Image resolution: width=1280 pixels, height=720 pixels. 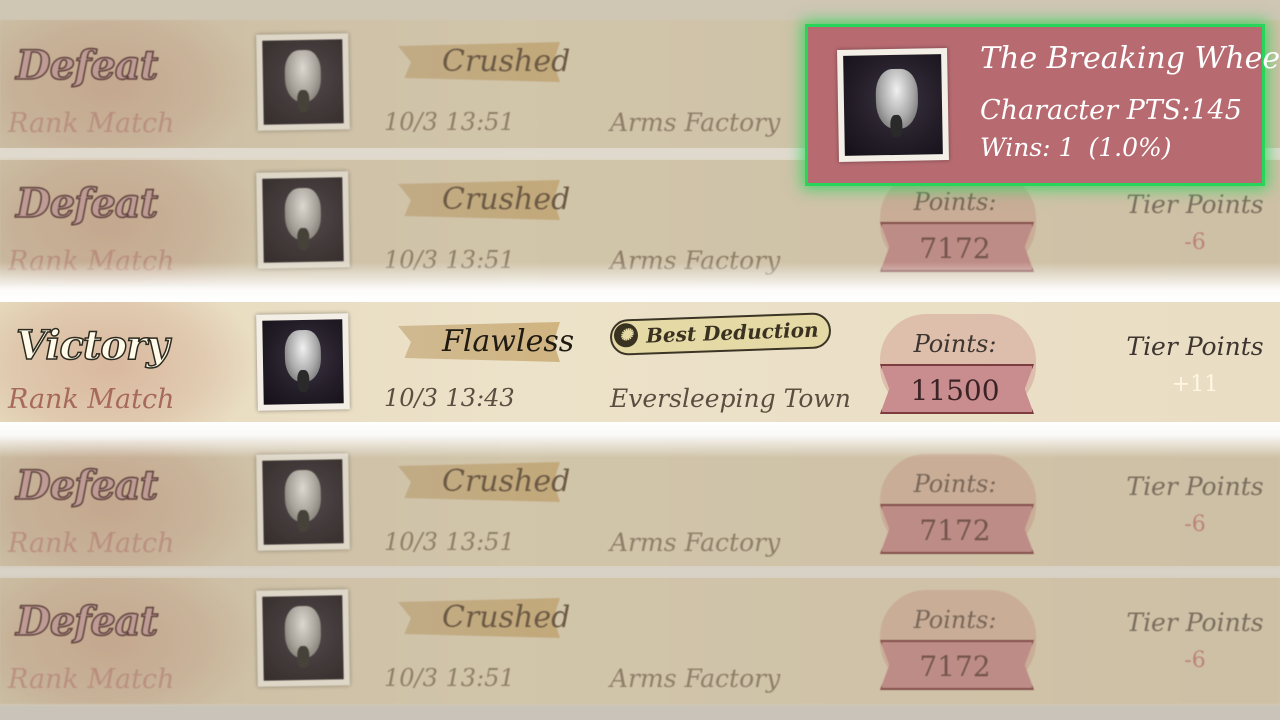 I want to click on tier-points-value: +11, so click(x=1195, y=384).